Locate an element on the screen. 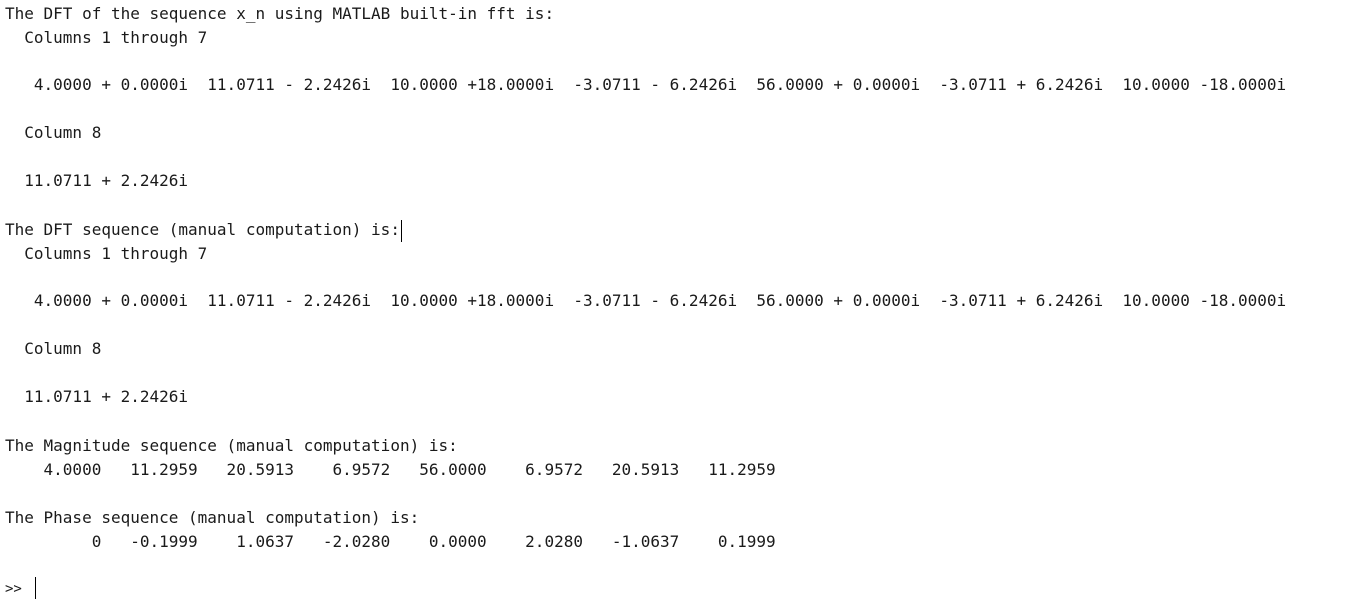 Image resolution: width=1353 pixels, height=601 pixels. fft-columns-header: Columns 1 through 7 is located at coordinates (106, 37).